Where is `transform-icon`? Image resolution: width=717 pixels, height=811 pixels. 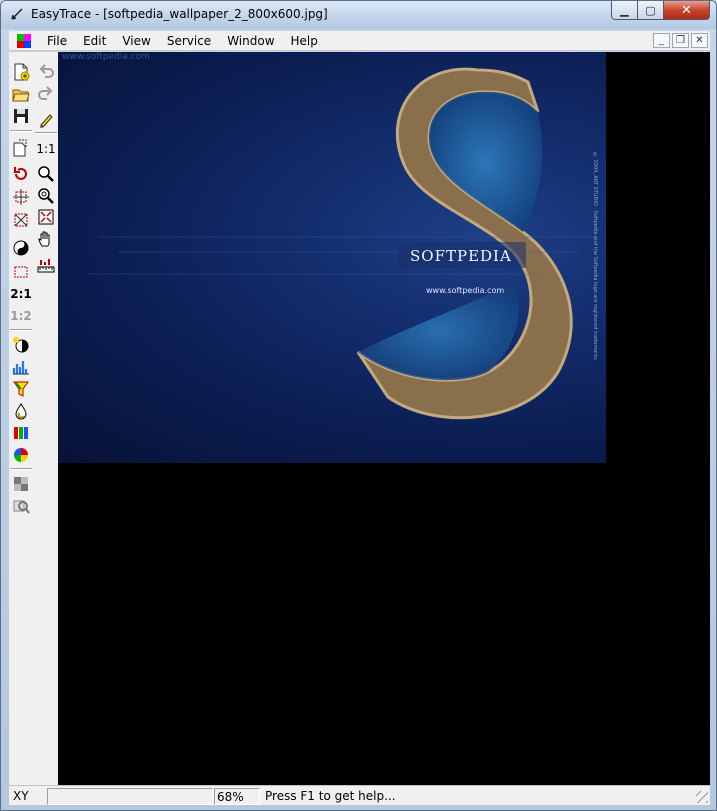 transform-icon is located at coordinates (21, 220).